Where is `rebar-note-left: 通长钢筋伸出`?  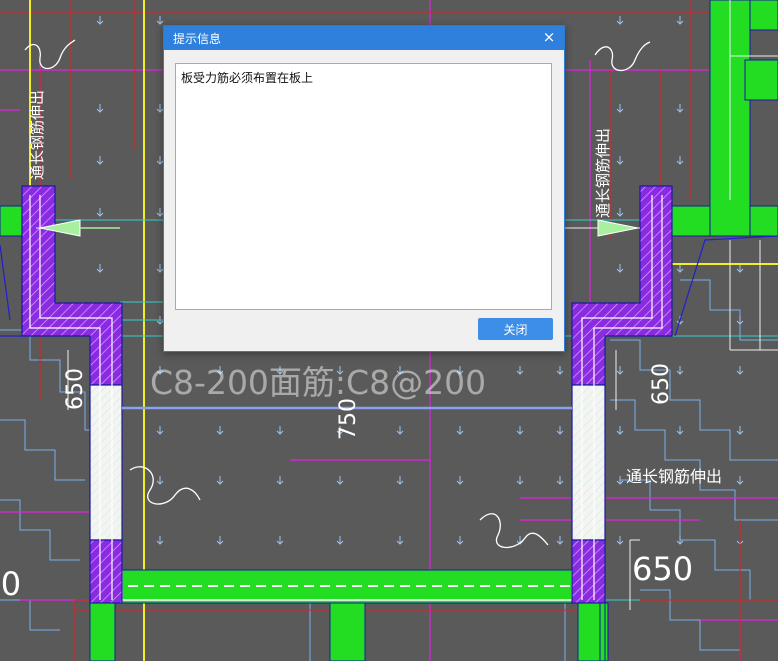 rebar-note-left: 通长钢筋伸出 is located at coordinates (37, 135).